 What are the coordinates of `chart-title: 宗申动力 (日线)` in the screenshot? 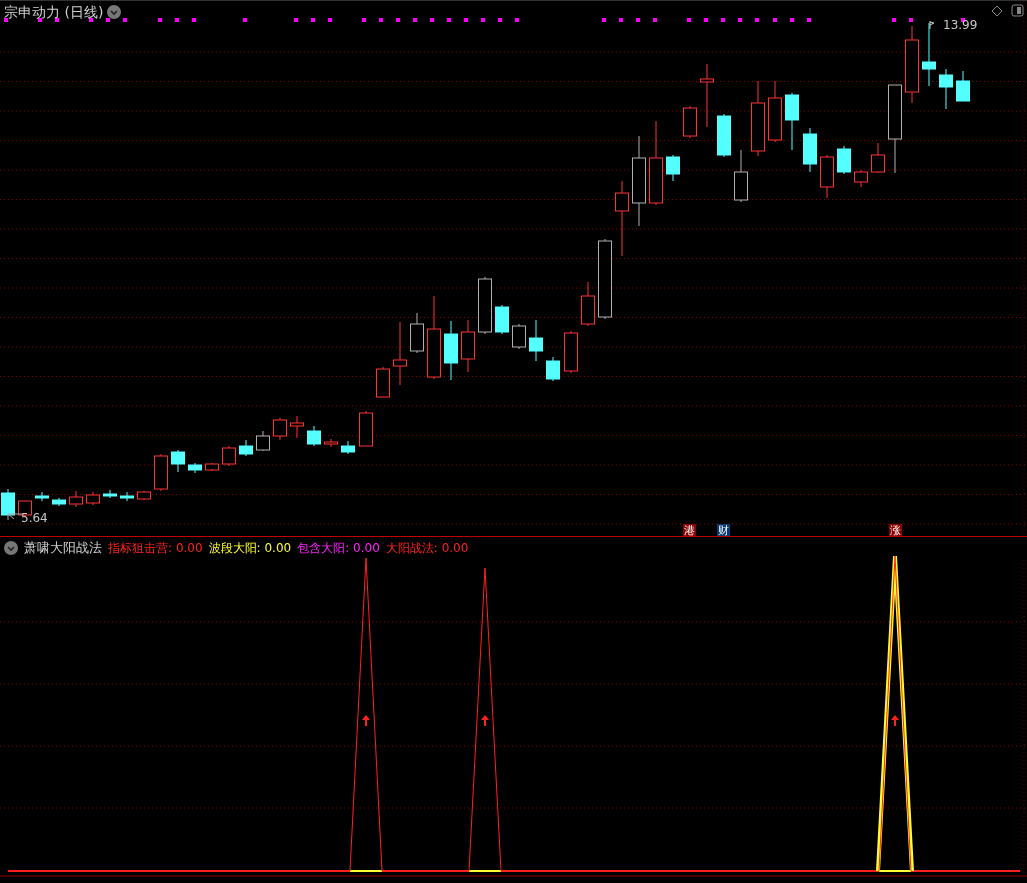 It's located at (54, 12).